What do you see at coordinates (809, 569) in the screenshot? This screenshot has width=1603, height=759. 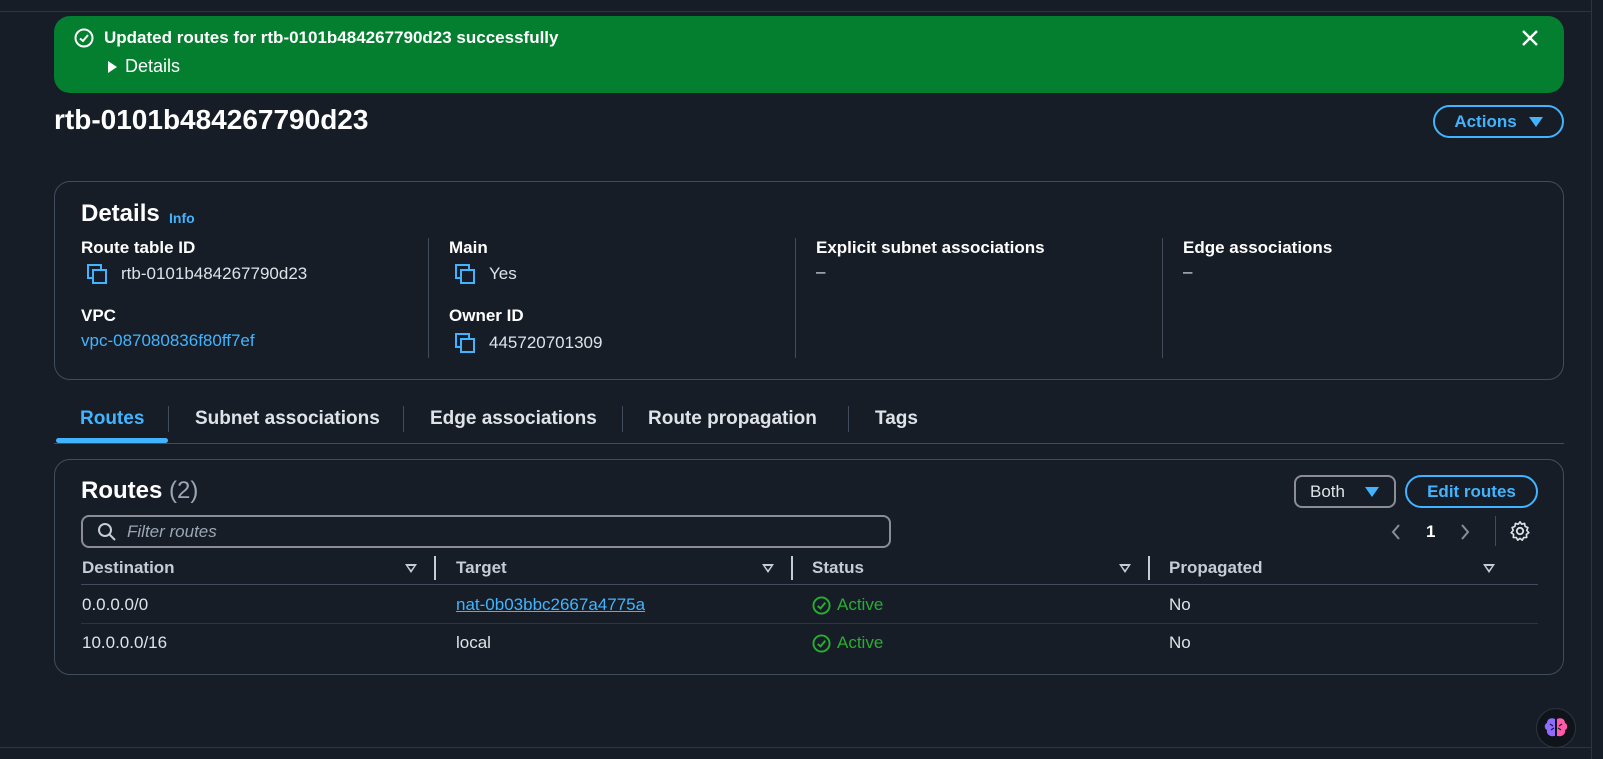 I see `routes-table-header: Destination Target Status Propagated` at bounding box center [809, 569].